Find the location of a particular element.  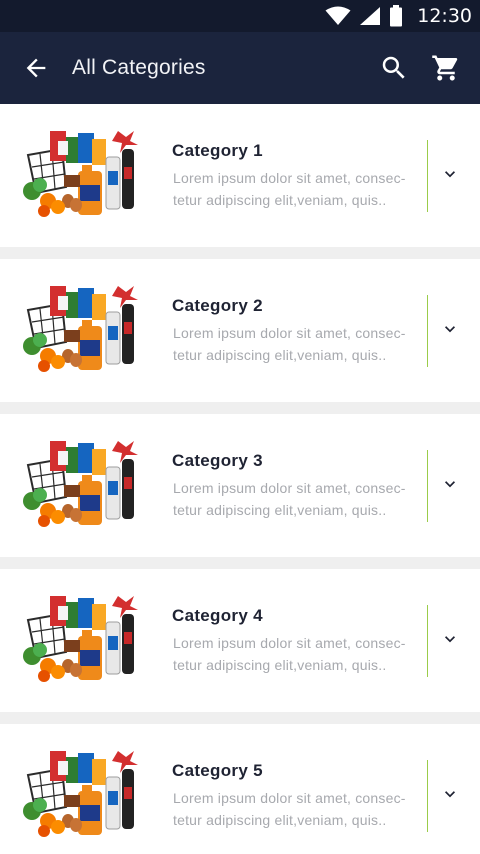

signal-icon is located at coordinates (370, 16).